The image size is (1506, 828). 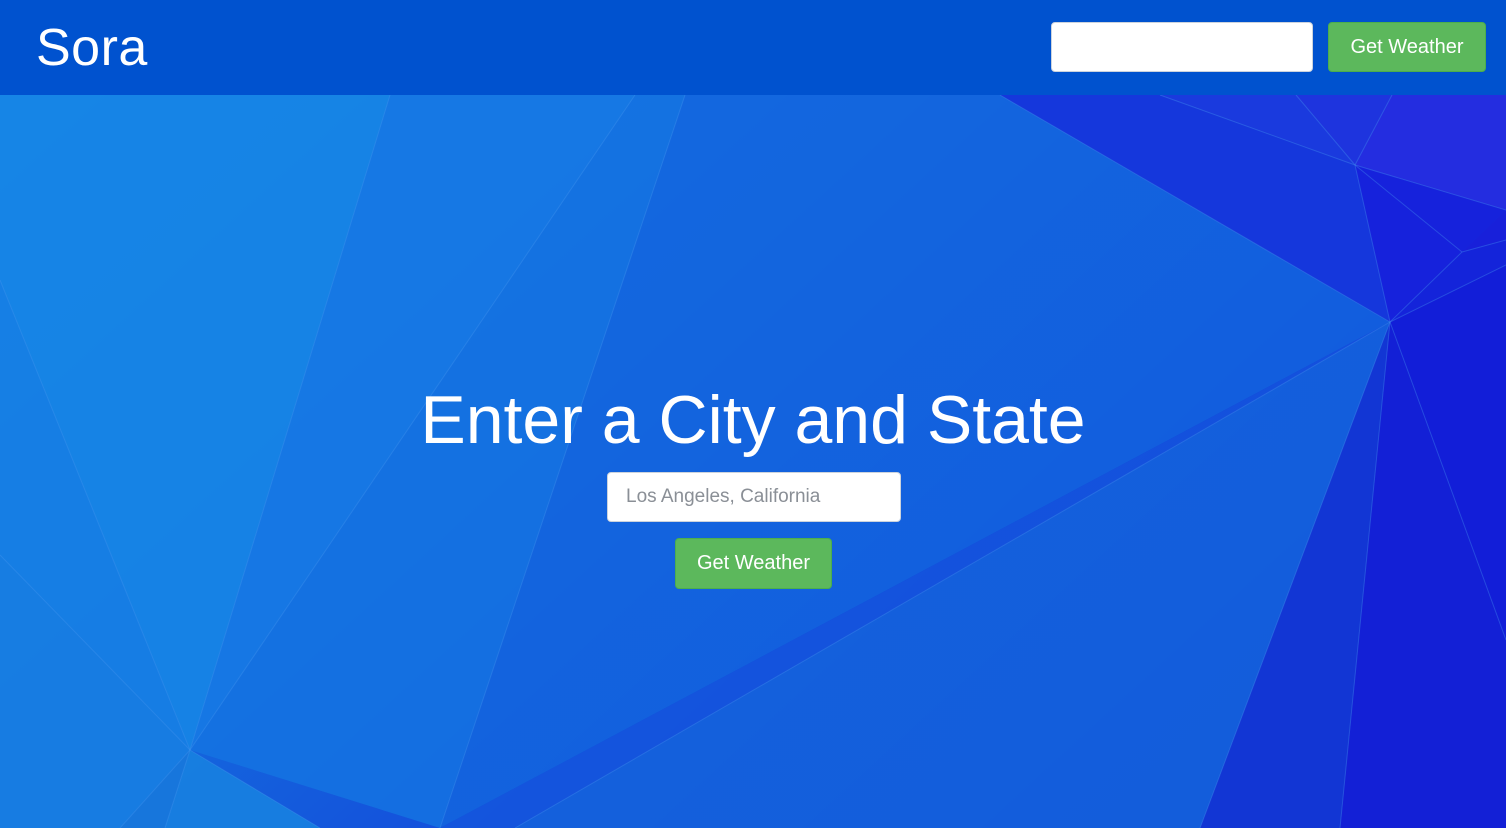 I want to click on brand-logo-link: Sora, so click(x=92, y=48).